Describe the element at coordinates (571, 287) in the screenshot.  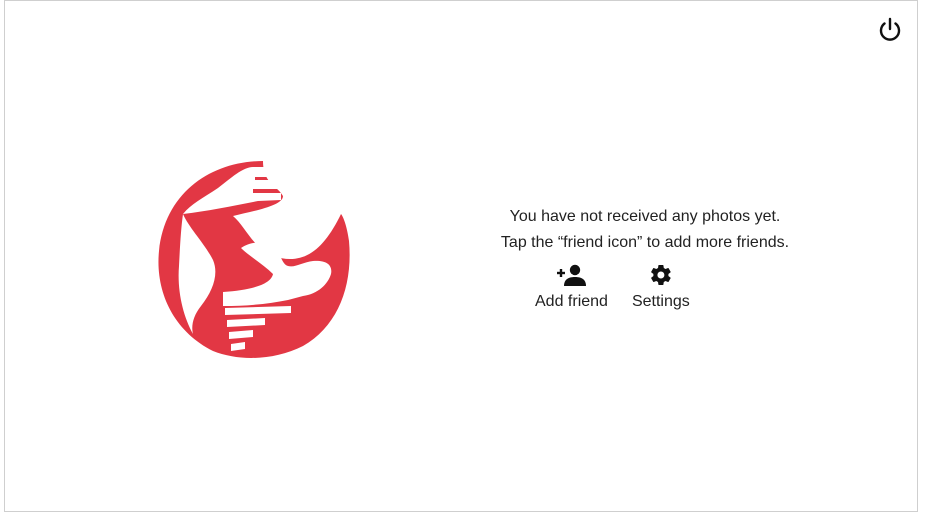
I see `add-friend-button: Add friend` at that location.